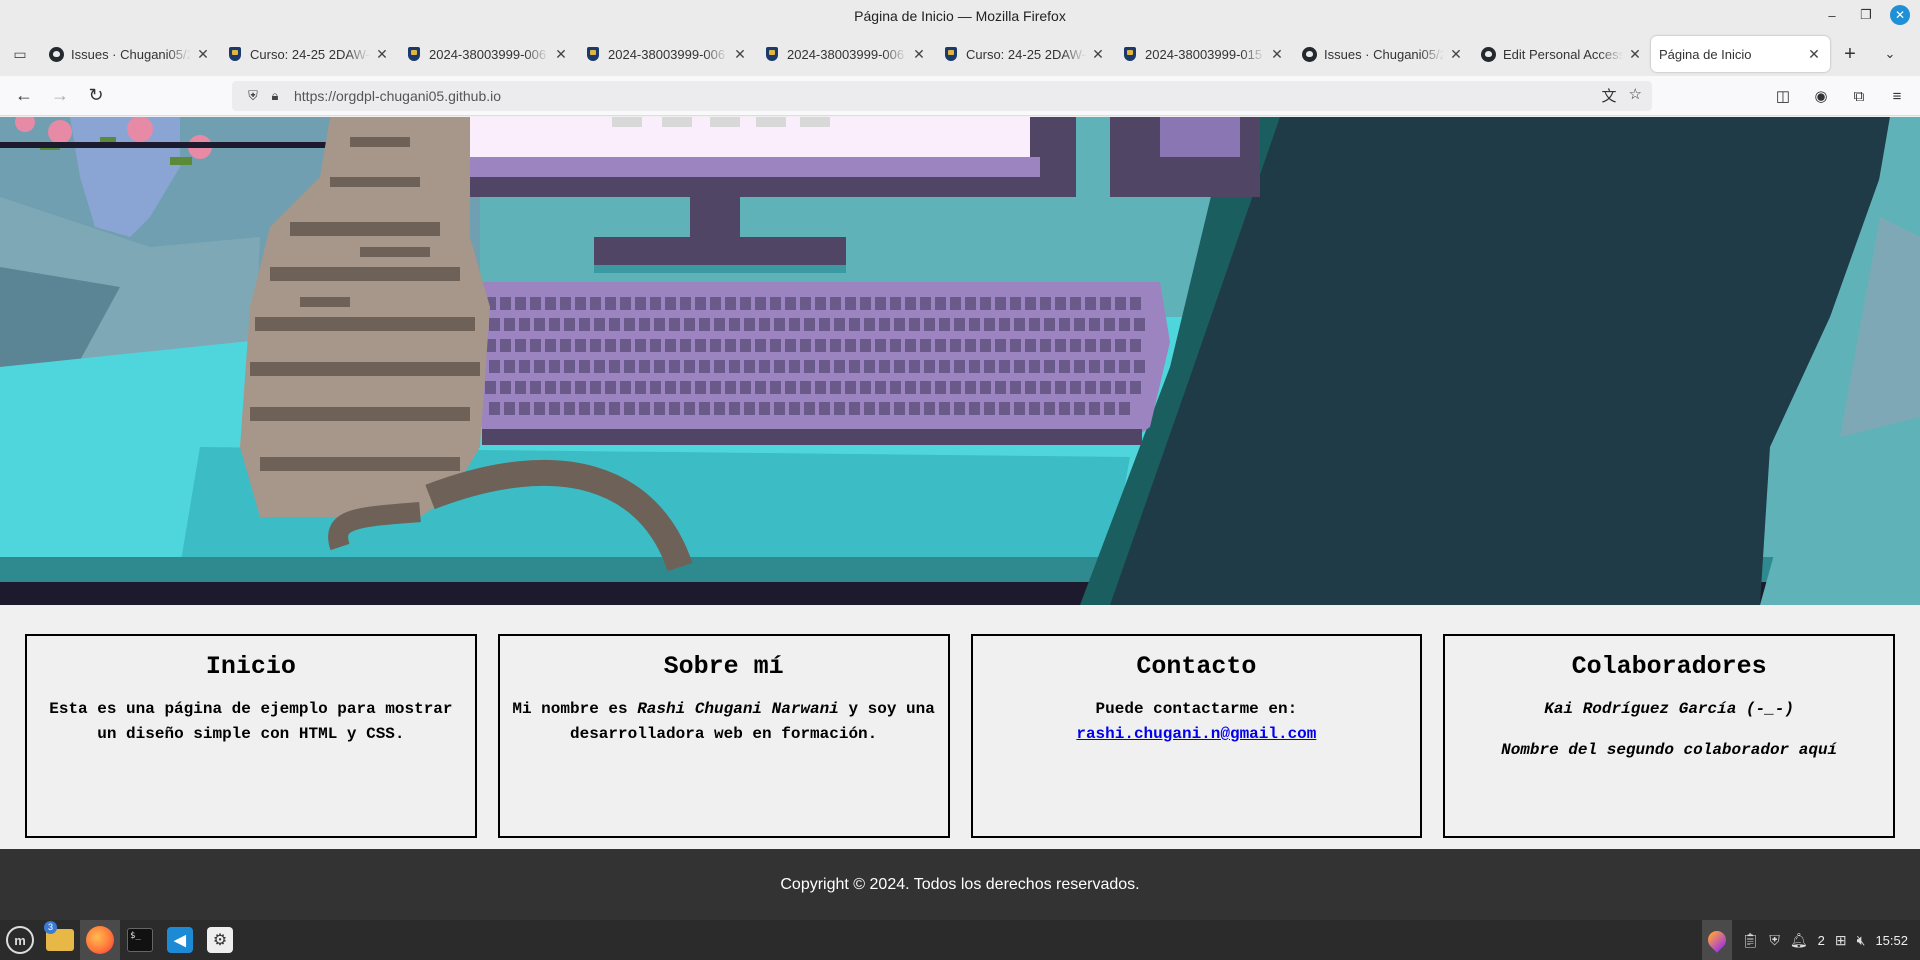 Image resolution: width=1920 pixels, height=960 pixels. I want to click on start-menu-button: m, so click(20, 940).